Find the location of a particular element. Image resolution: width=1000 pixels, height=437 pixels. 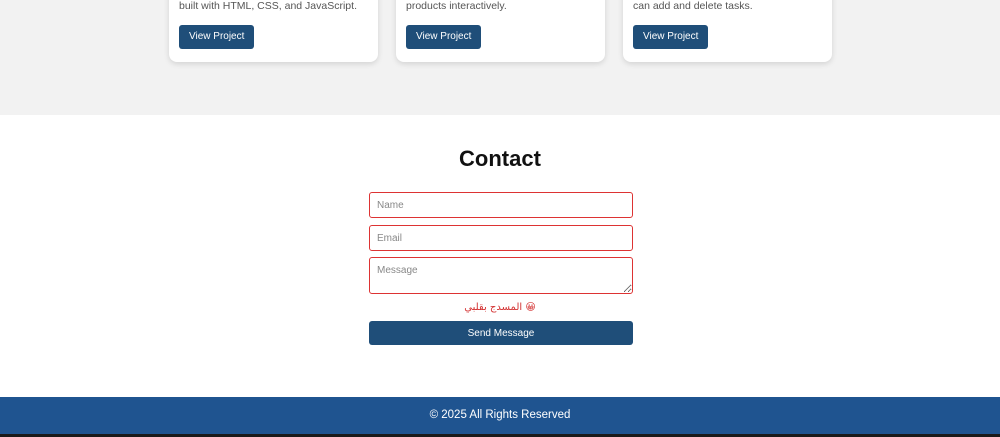

view-project-button-1: View Project is located at coordinates (217, 37).